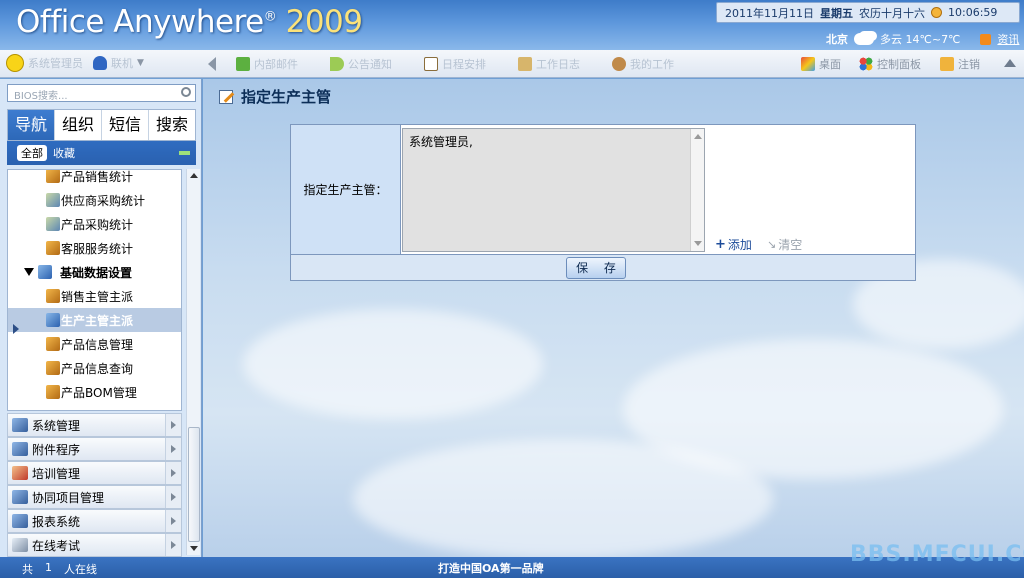 This screenshot has height=578, width=1024. Describe the element at coordinates (212, 64) in the screenshot. I see `scroll-left-icon` at that location.